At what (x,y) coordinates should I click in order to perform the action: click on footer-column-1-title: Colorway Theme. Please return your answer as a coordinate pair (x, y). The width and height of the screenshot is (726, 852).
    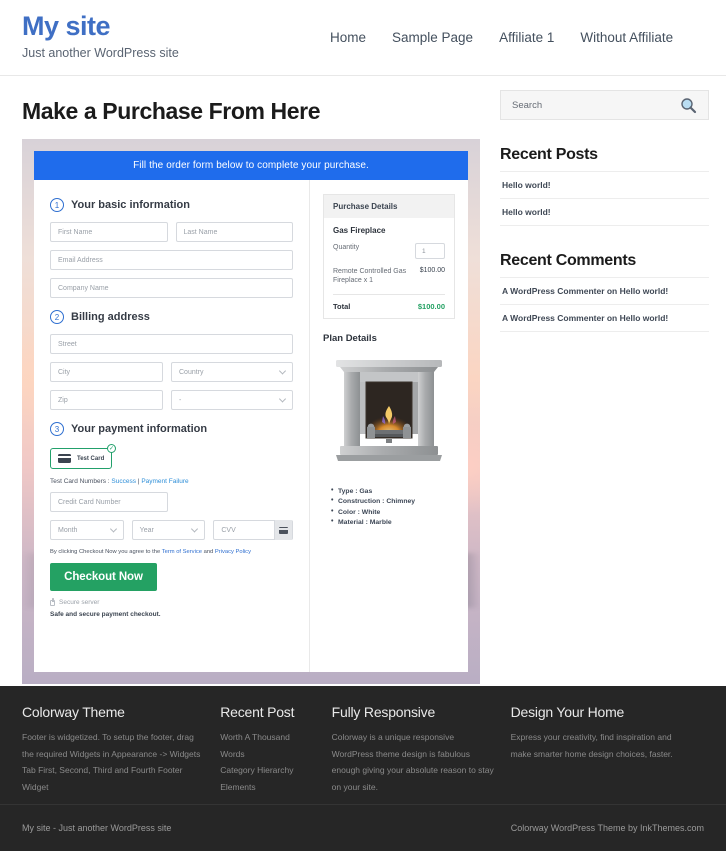
    Looking at the image, I should click on (73, 712).